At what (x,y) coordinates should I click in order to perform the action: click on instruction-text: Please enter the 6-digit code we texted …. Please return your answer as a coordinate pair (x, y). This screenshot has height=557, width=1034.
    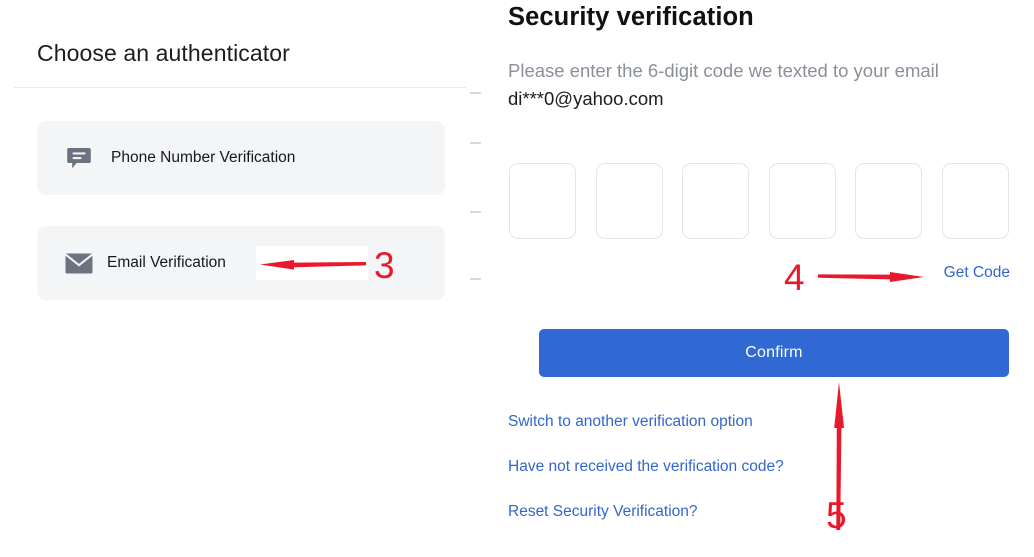
    Looking at the image, I should click on (723, 70).